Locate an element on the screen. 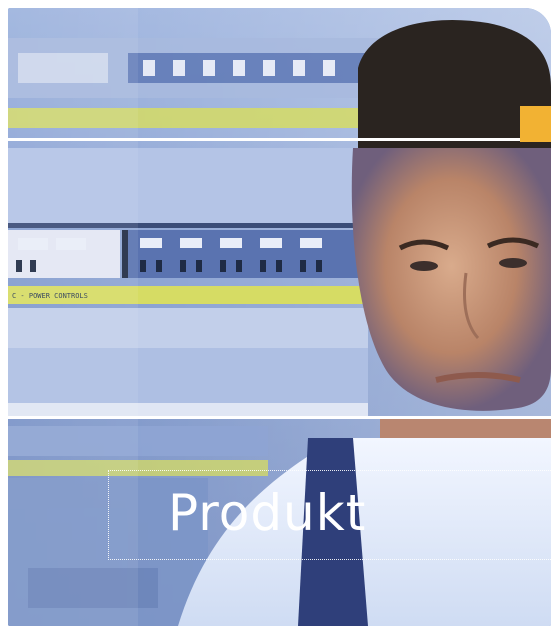 This screenshot has height=634, width=551. divider-top is located at coordinates (279, 139).